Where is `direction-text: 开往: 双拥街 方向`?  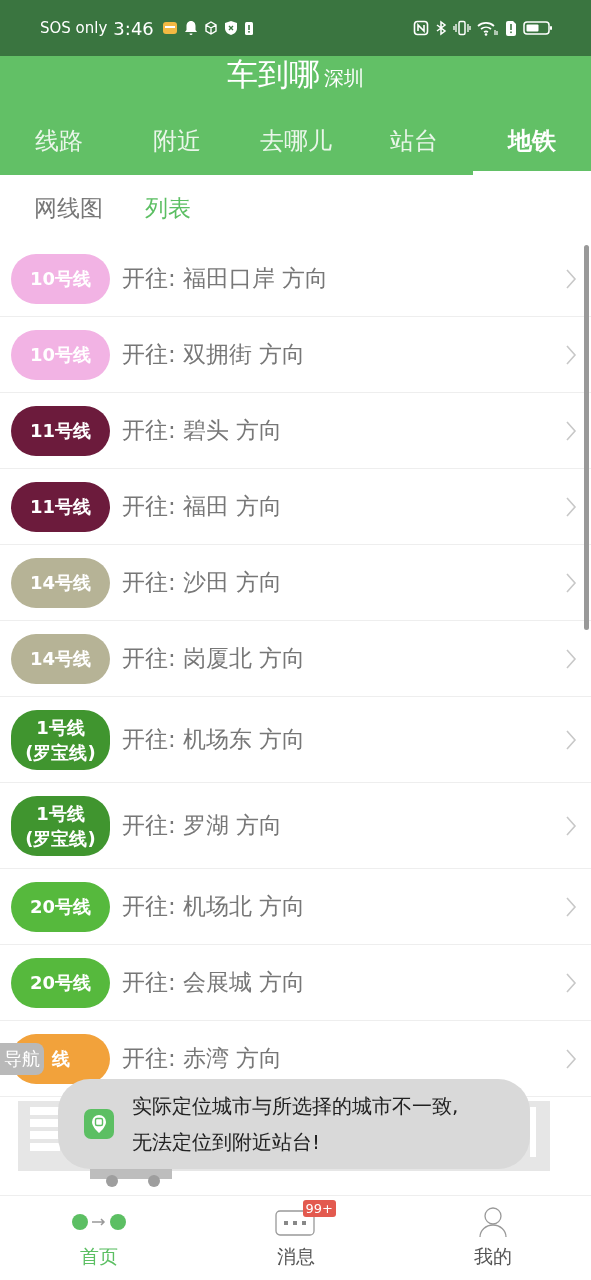
direction-text: 开往: 双拥街 方向 is located at coordinates (214, 354).